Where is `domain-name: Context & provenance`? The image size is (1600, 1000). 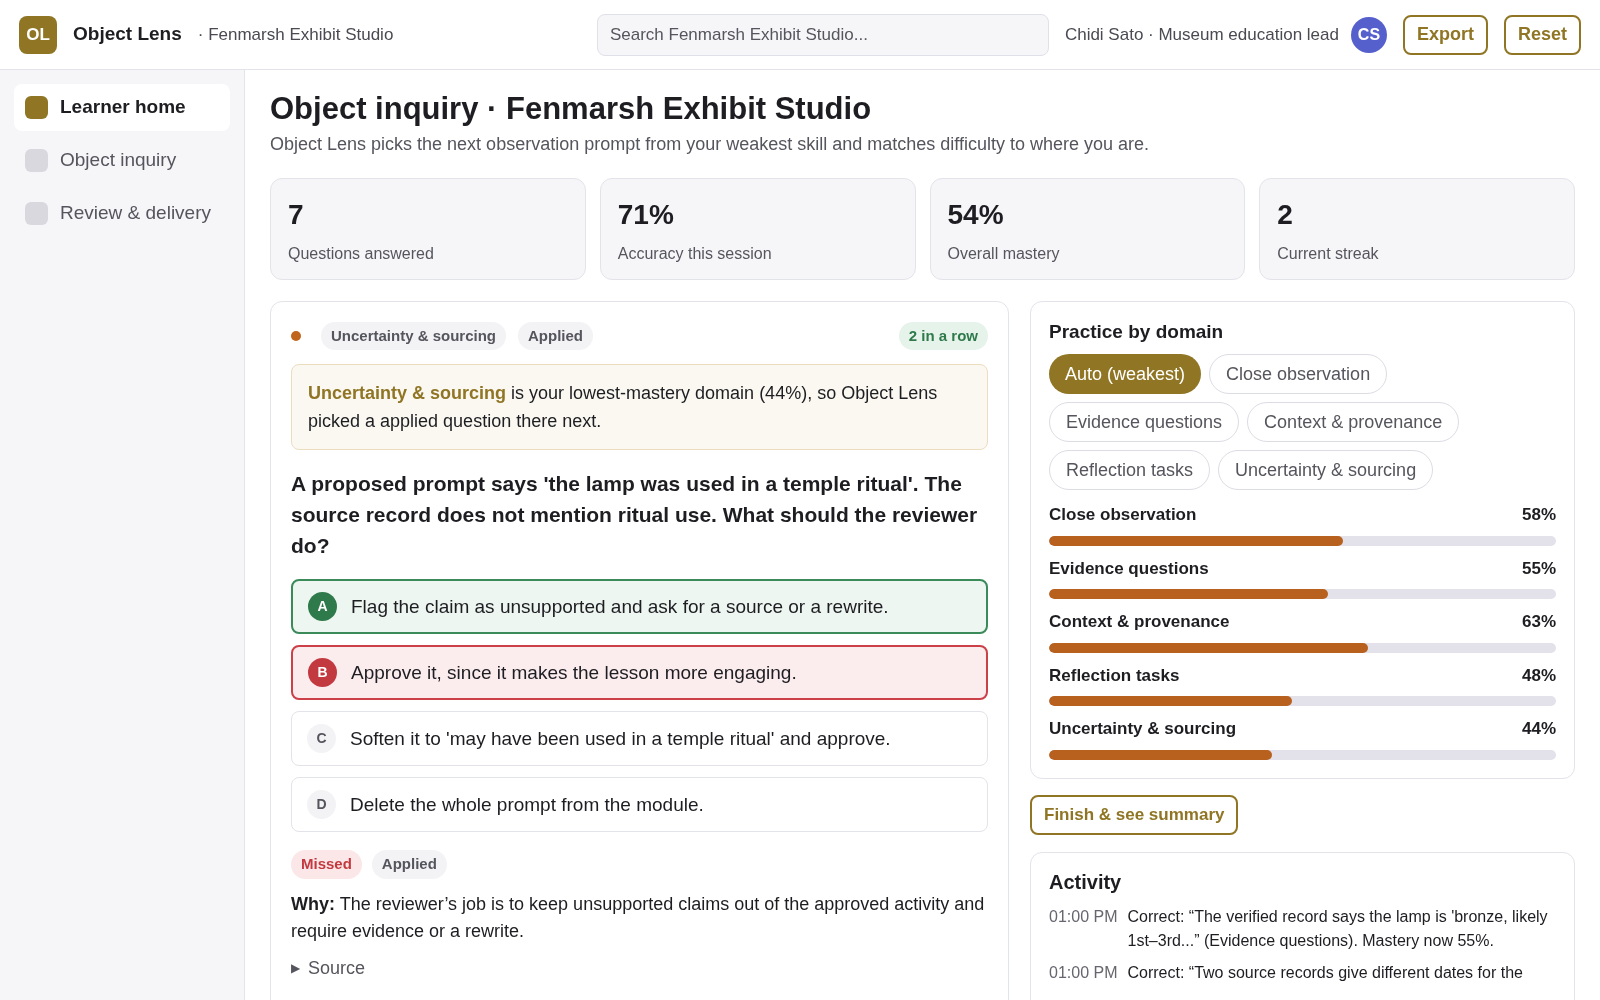 domain-name: Context & provenance is located at coordinates (1139, 622).